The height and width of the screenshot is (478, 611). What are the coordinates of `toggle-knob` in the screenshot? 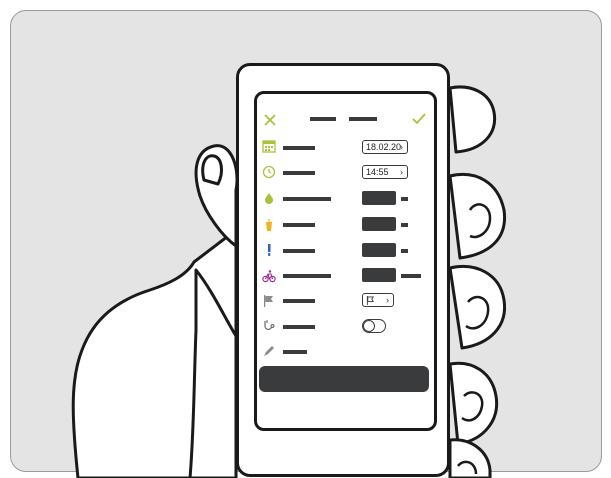 It's located at (369, 326).